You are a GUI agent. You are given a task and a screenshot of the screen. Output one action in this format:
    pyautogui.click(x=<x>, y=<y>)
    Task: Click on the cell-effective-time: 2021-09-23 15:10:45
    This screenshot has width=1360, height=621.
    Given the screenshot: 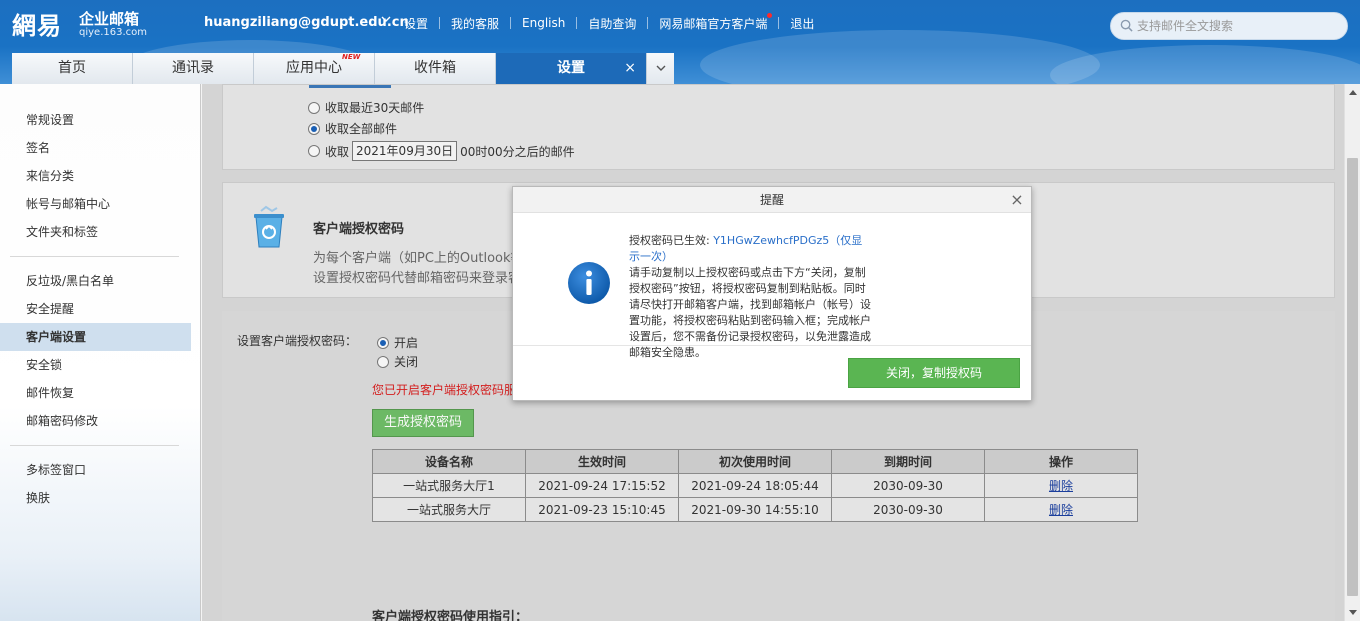 What is the action you would take?
    pyautogui.click(x=602, y=509)
    